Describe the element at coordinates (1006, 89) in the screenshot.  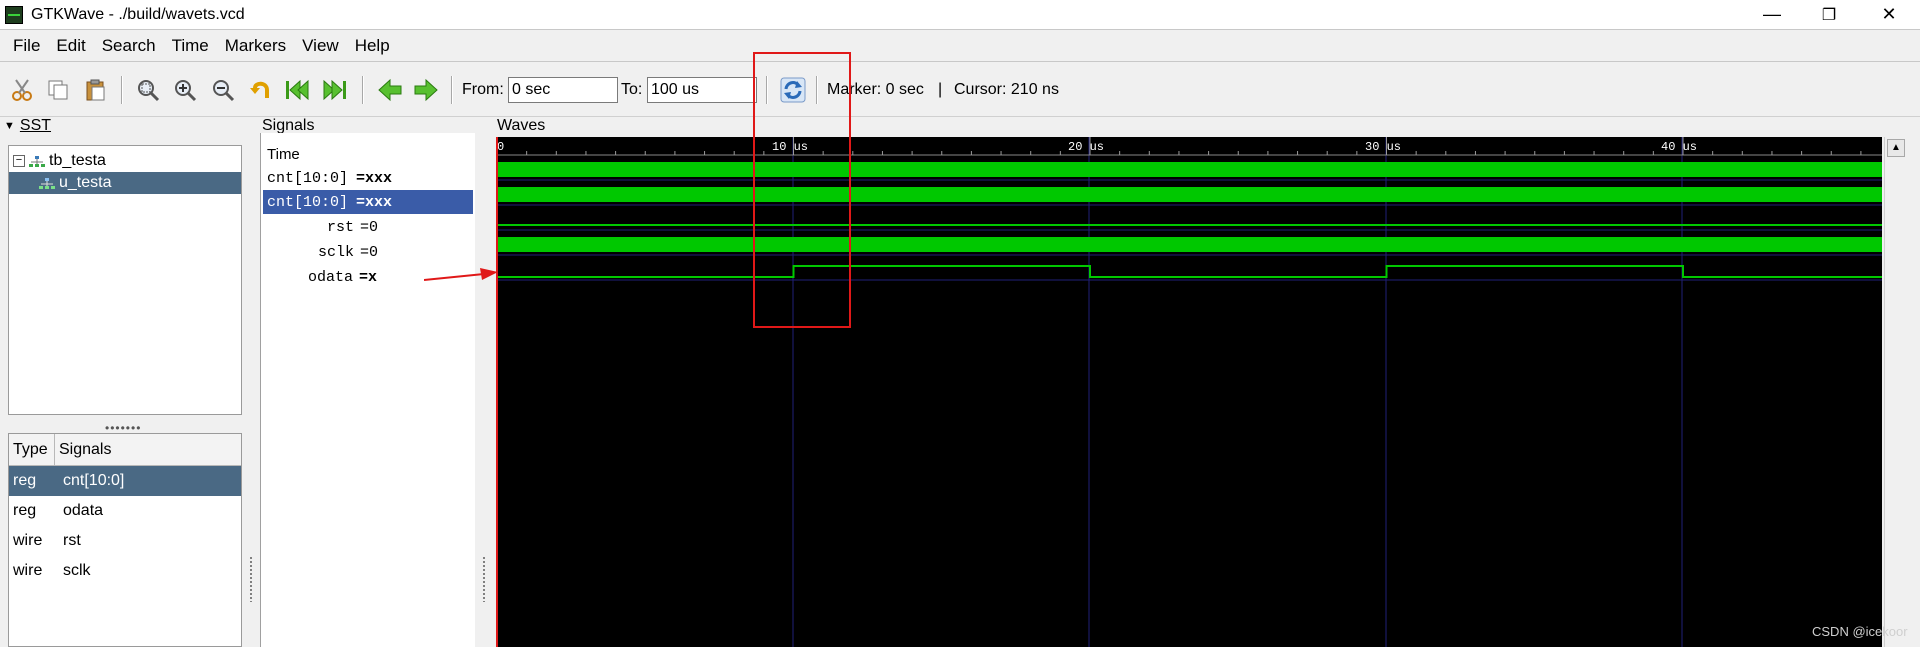
I see `cursor-readout: Cursor: 210 ns` at that location.